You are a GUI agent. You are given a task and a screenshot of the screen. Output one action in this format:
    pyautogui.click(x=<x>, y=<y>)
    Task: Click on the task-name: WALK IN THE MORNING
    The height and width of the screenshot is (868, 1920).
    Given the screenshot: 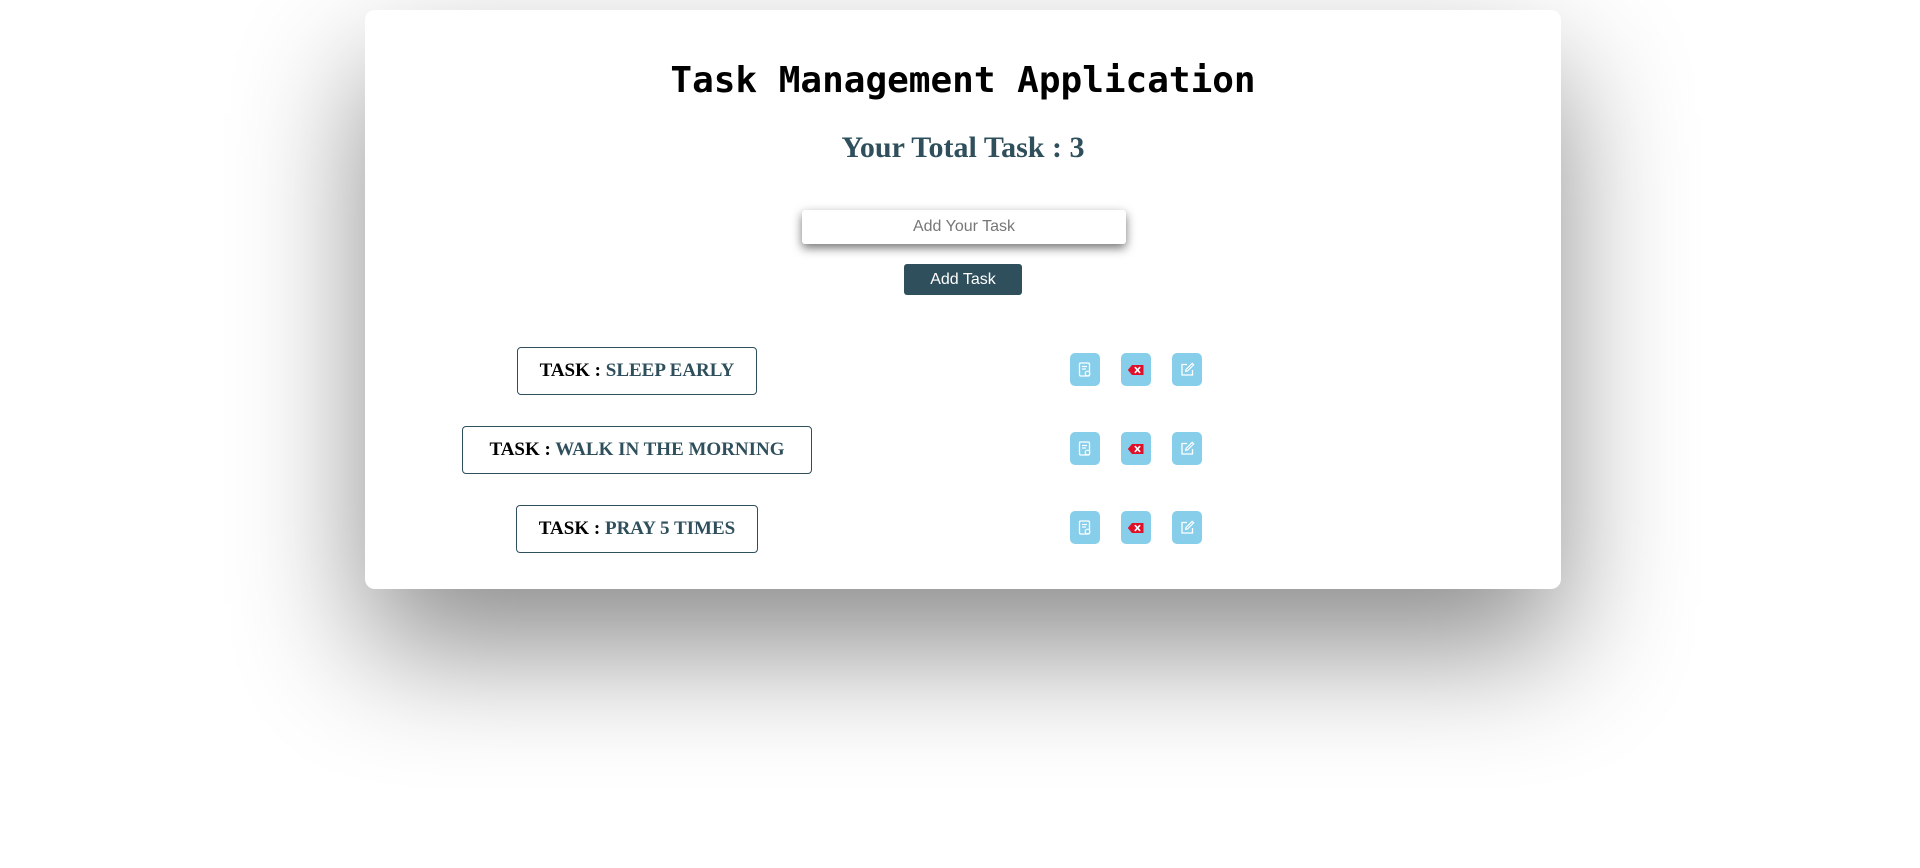 What is the action you would take?
    pyautogui.click(x=670, y=449)
    